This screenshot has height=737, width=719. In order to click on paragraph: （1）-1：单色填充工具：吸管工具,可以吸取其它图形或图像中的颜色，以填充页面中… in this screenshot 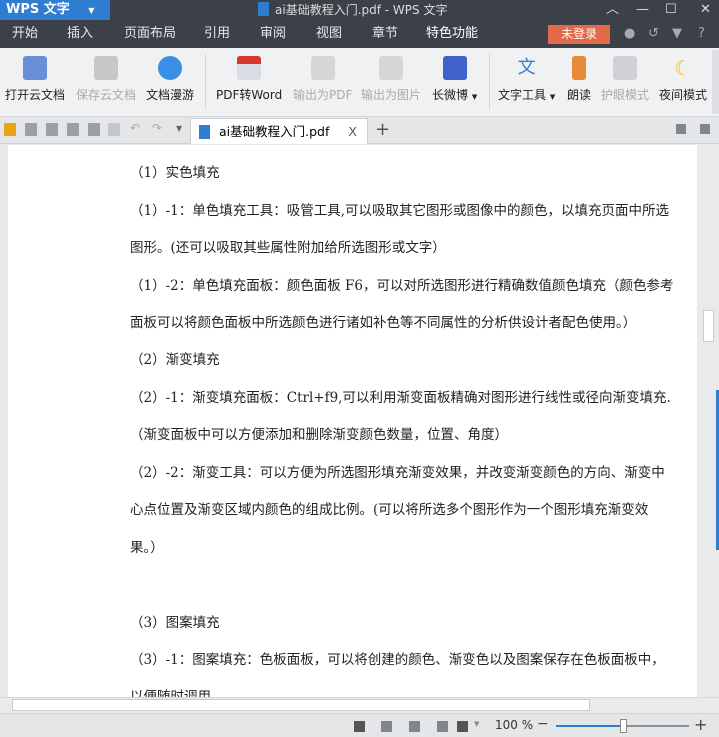, I will do `click(400, 211)`.